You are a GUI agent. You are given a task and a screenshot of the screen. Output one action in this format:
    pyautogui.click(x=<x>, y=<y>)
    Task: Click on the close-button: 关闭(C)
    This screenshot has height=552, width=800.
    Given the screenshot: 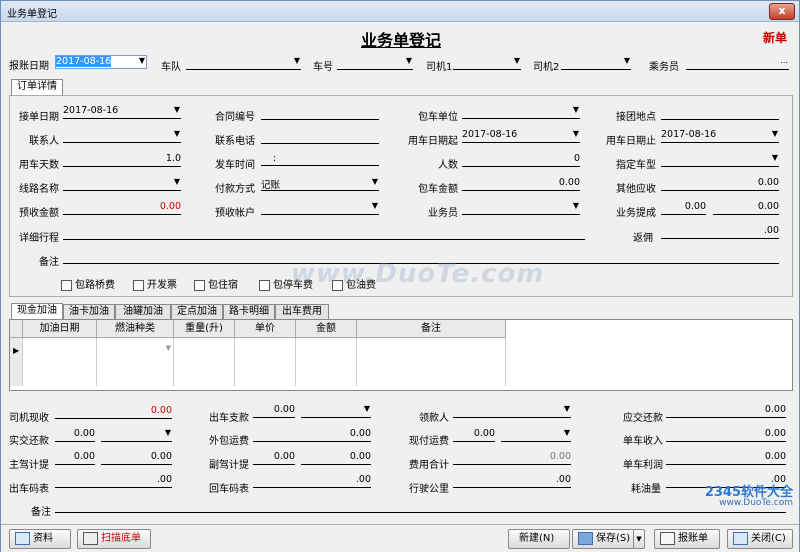 What is the action you would take?
    pyautogui.click(x=760, y=539)
    